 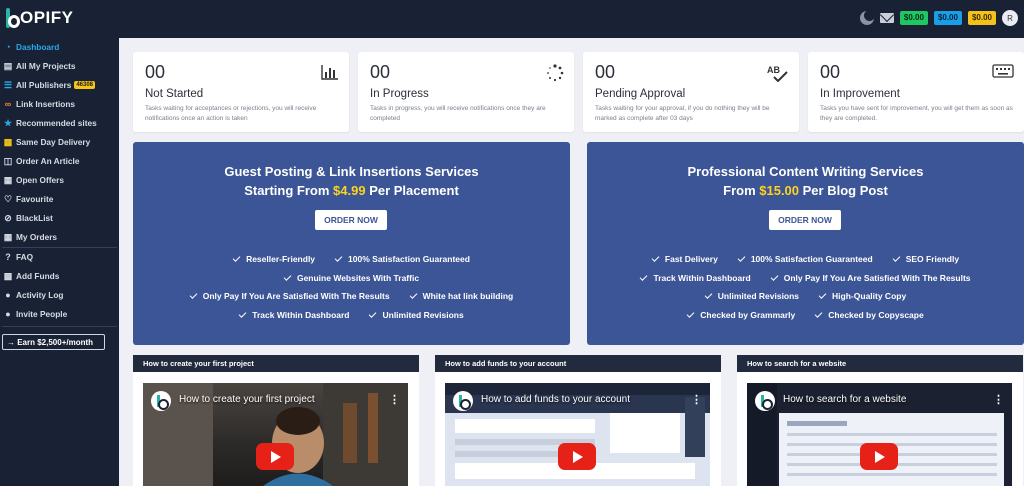 I want to click on mail-icon, so click(x=886, y=18).